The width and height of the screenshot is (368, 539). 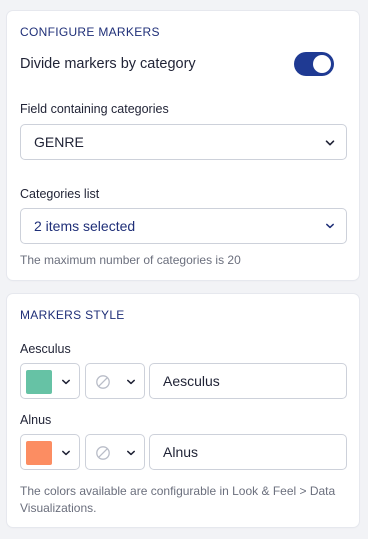 What do you see at coordinates (108, 64) in the screenshot?
I see `divide-by-category-label: Divide markers by category` at bounding box center [108, 64].